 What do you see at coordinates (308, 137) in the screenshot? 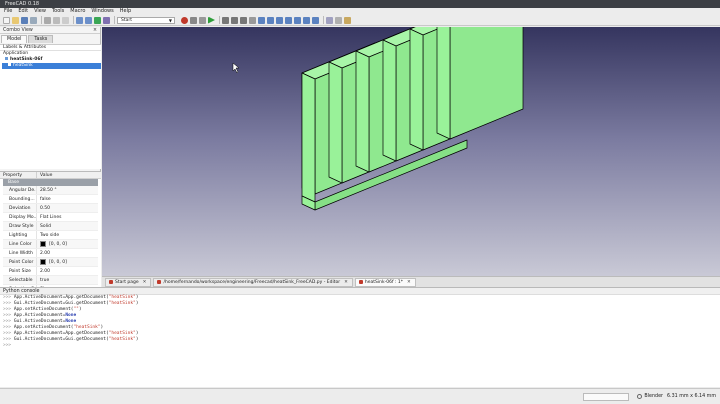
I see `front-face` at bounding box center [308, 137].